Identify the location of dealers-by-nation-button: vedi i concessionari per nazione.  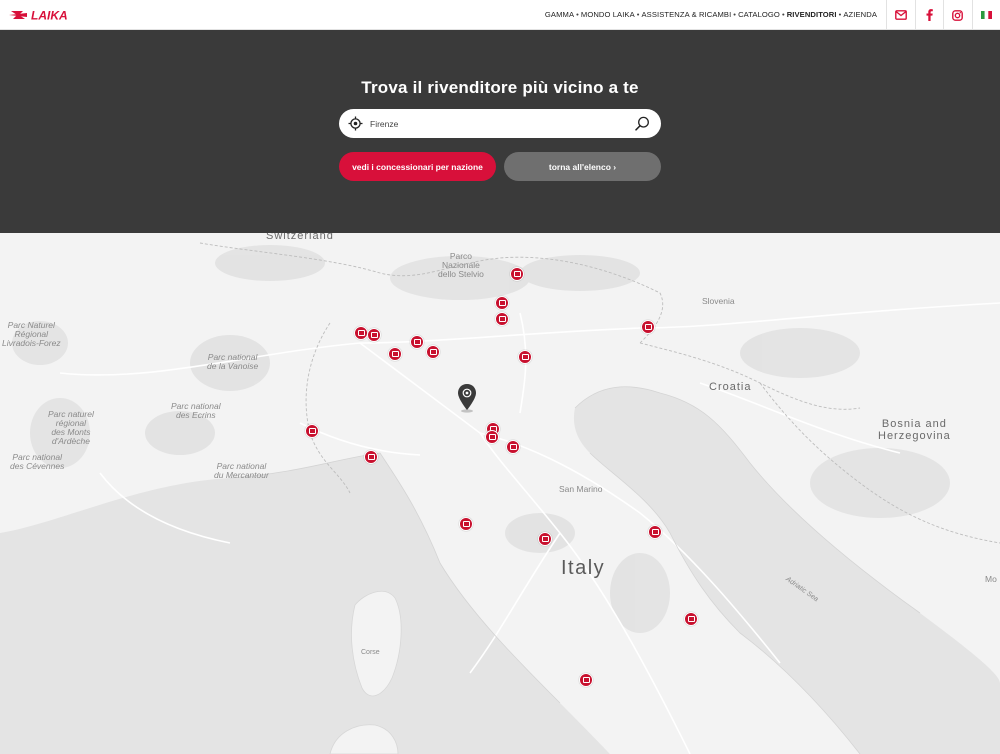
(417, 166).